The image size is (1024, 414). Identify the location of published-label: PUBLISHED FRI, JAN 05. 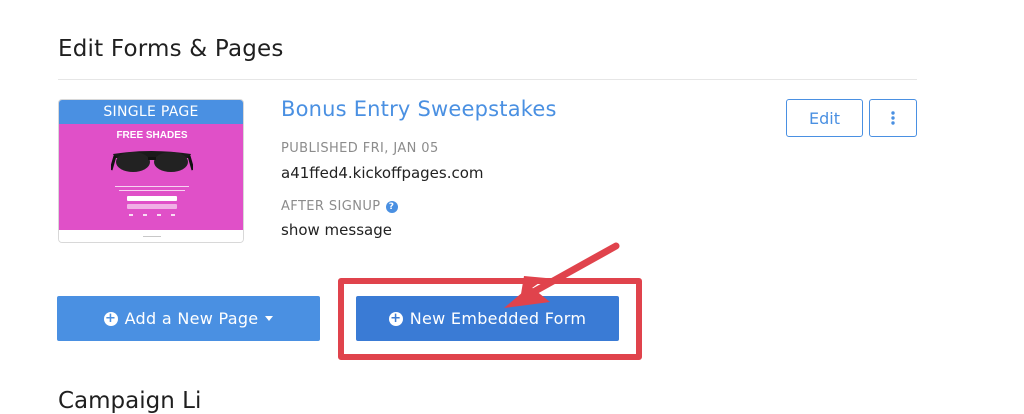
(360, 148).